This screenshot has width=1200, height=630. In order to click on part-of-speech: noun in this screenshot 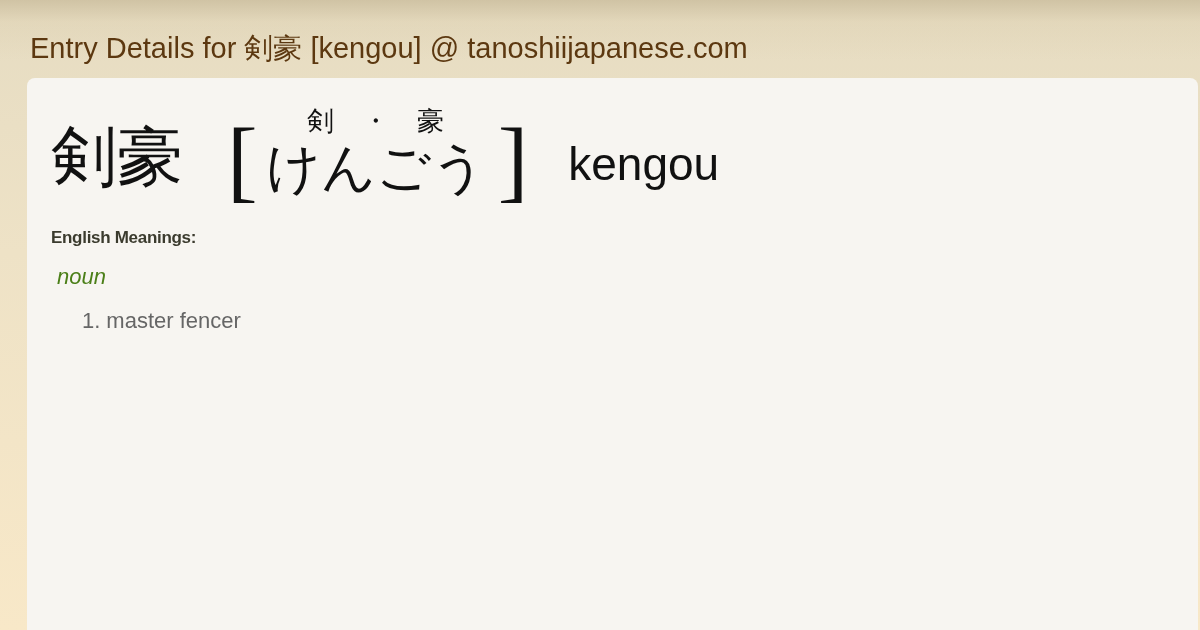, I will do `click(82, 277)`.